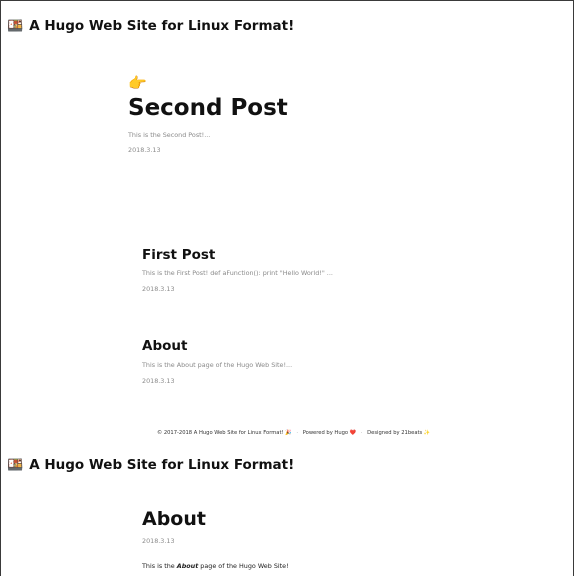 The image size is (574, 577). Describe the element at coordinates (325, 433) in the screenshot. I see `footer-powered-link: Powered by Hugo` at that location.